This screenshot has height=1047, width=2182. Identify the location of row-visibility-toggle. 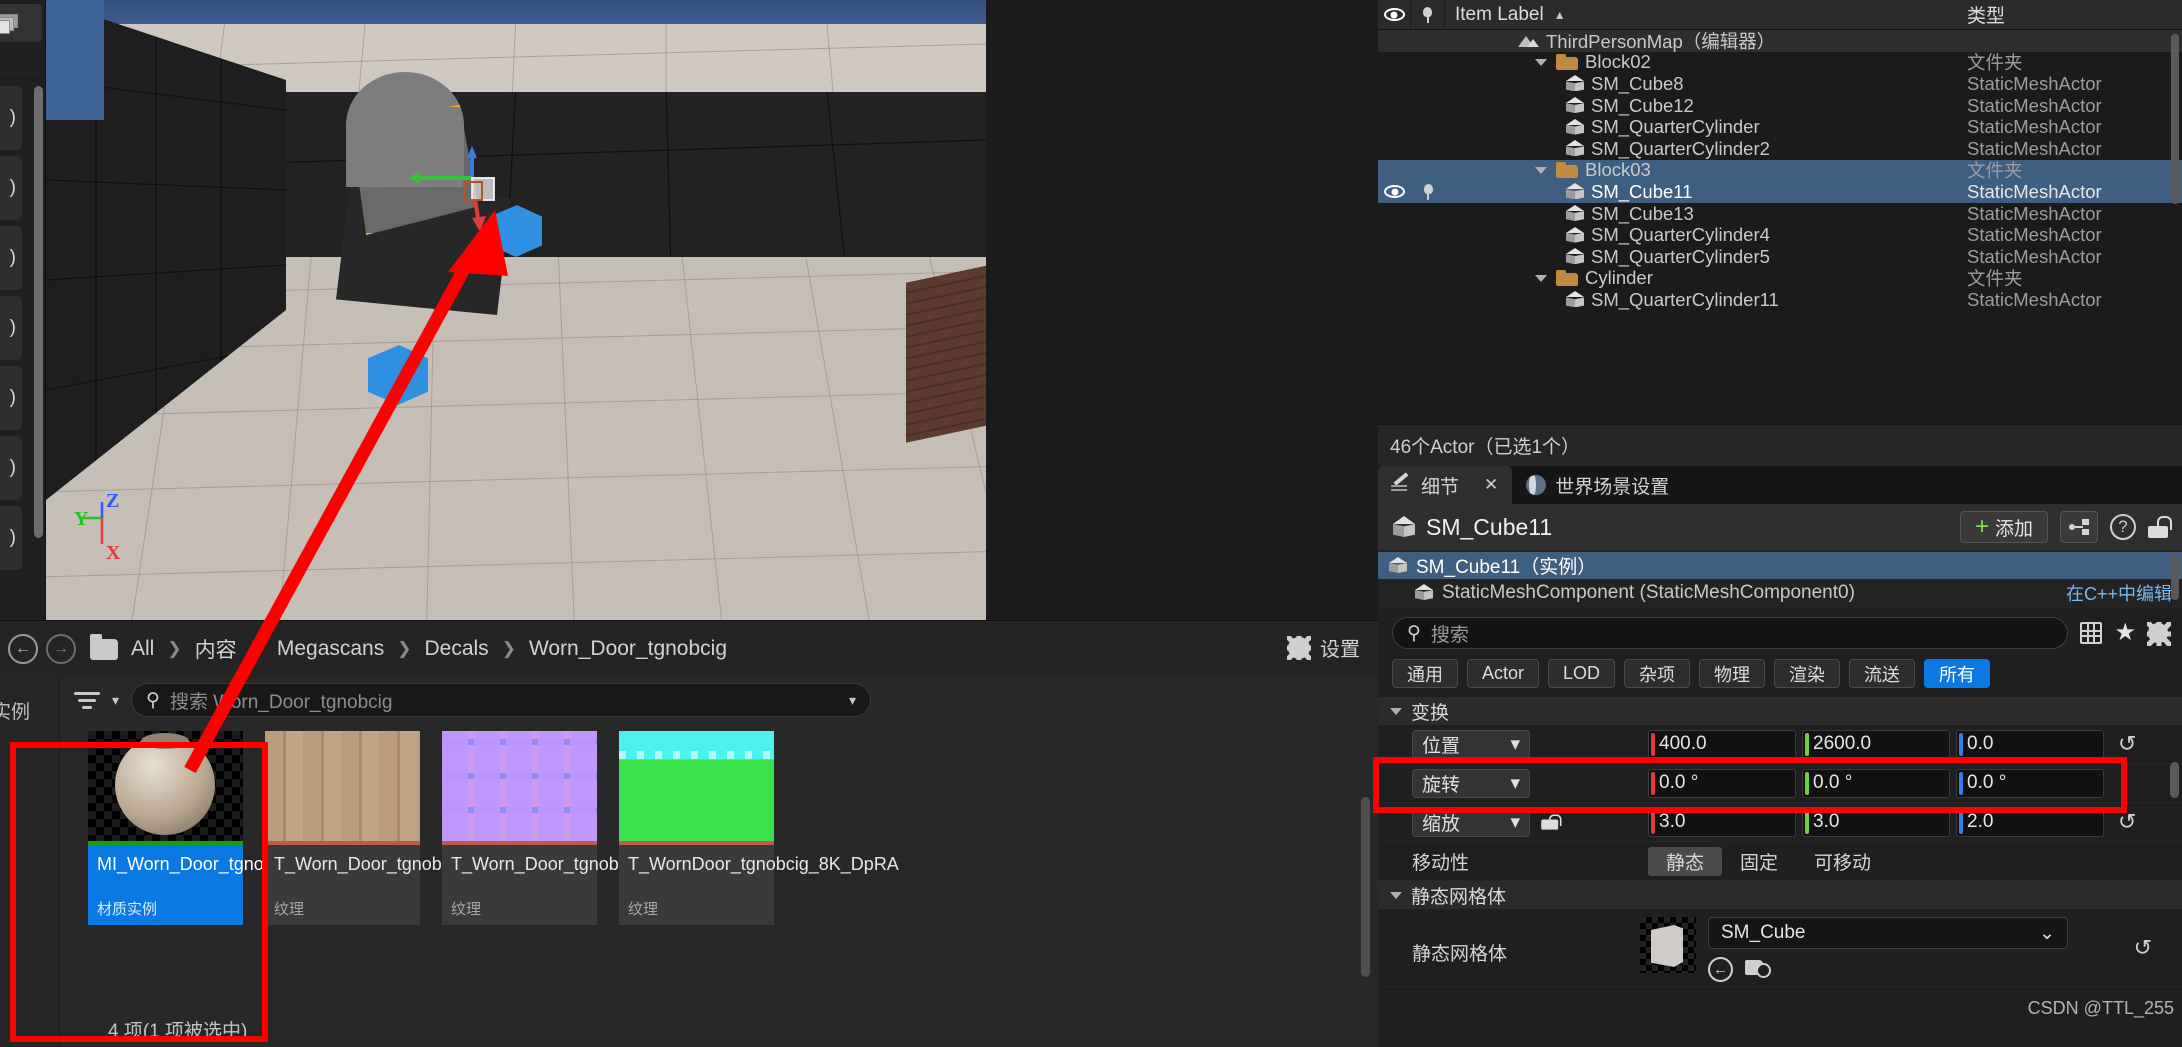
(1394, 192).